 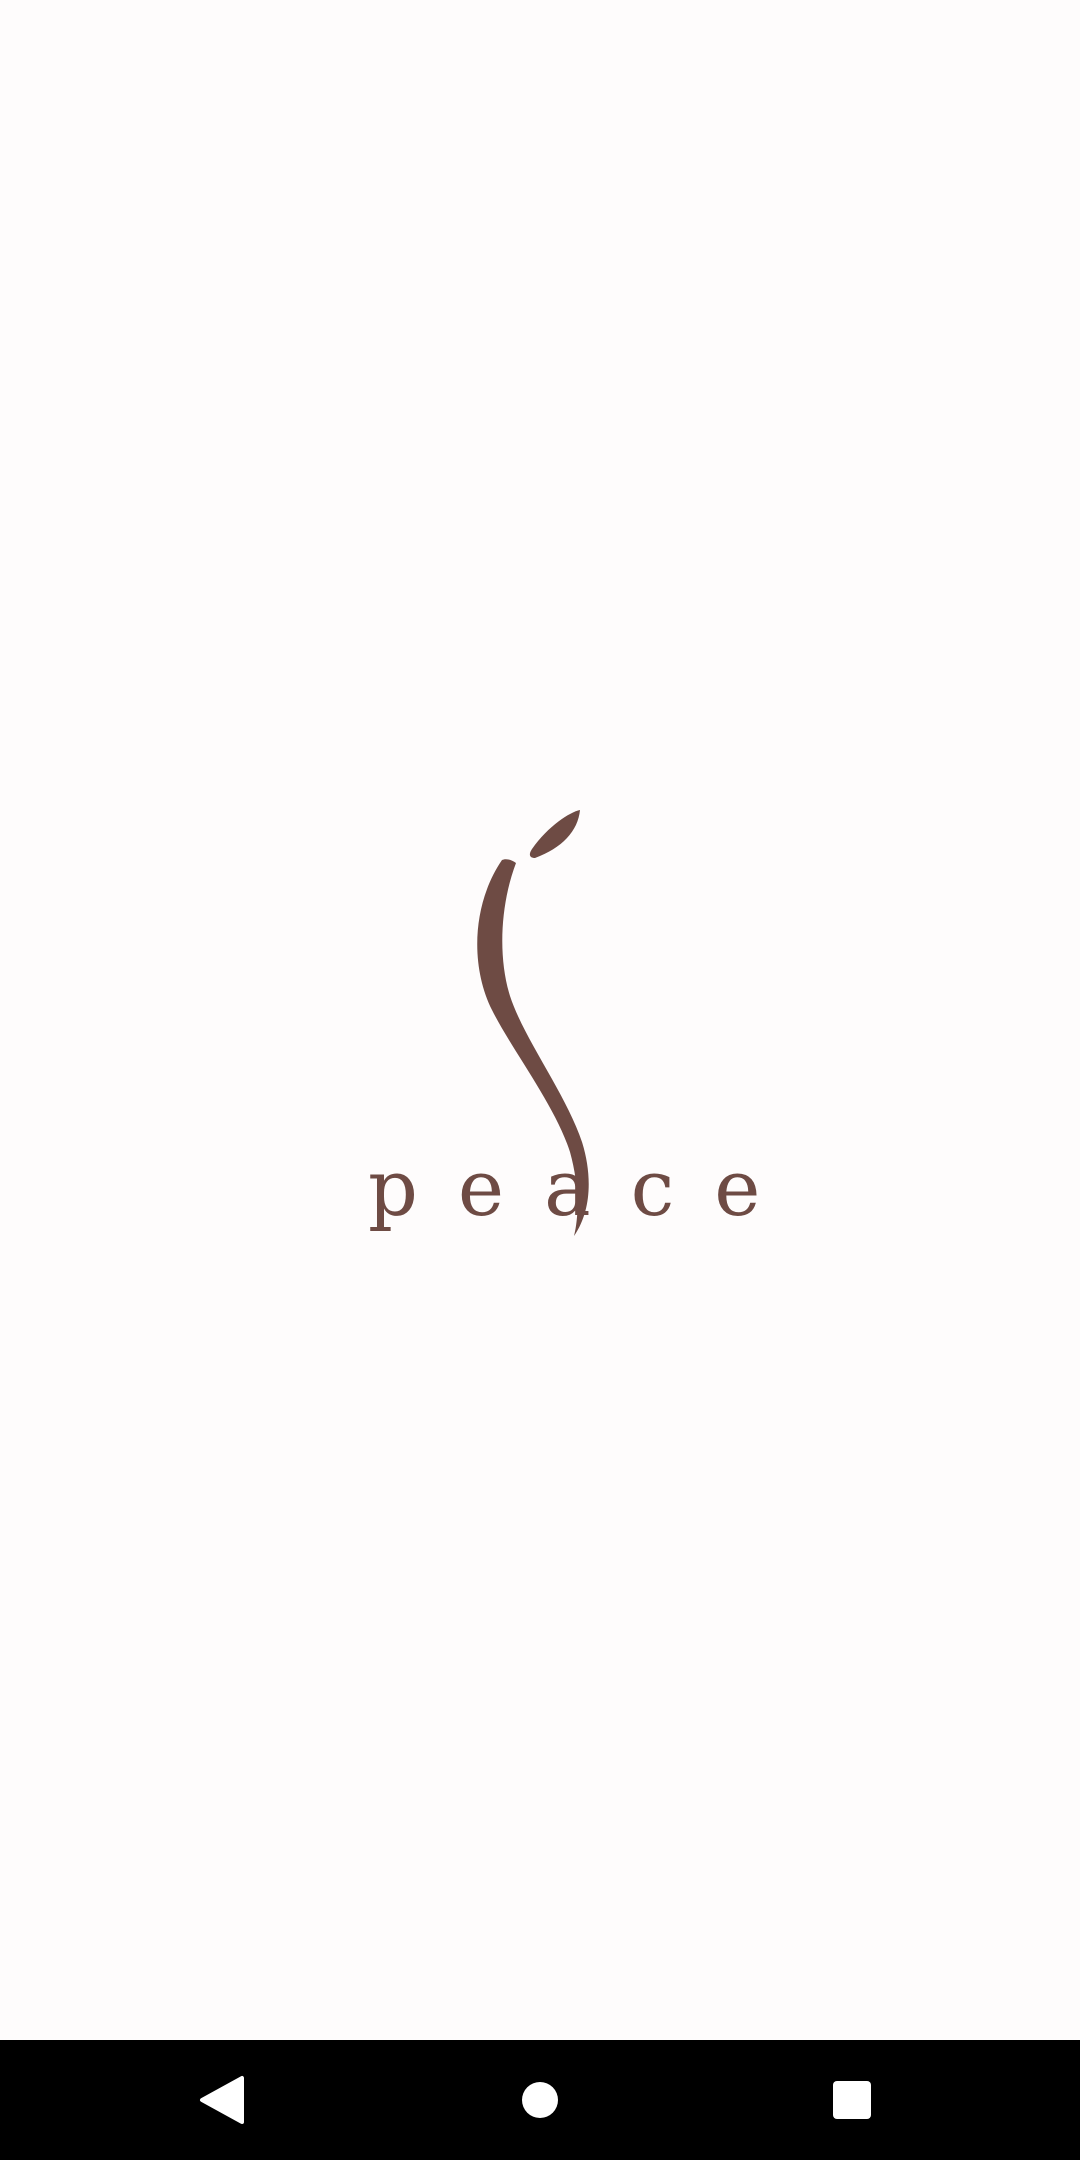 I want to click on logo-leaf-shape, so click(x=554, y=834).